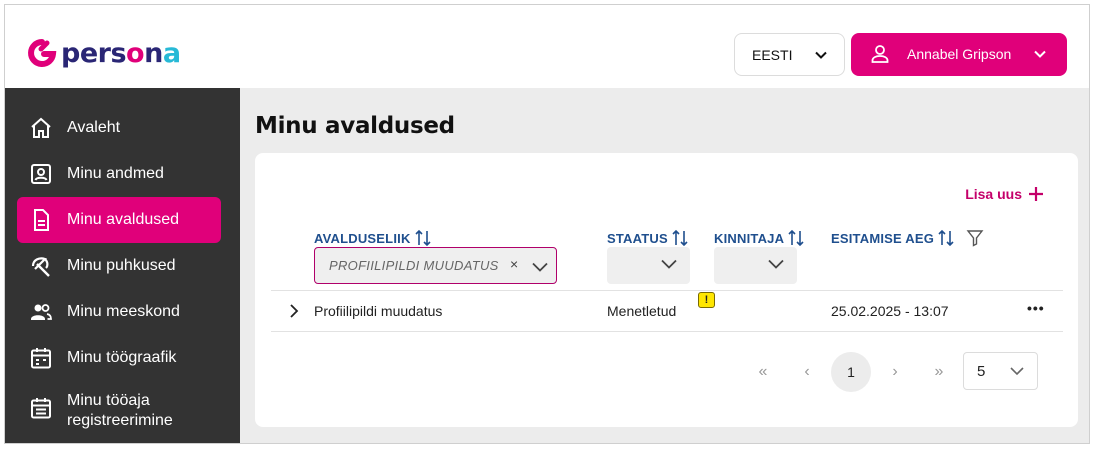  I want to click on warning-badge: !, so click(706, 300).